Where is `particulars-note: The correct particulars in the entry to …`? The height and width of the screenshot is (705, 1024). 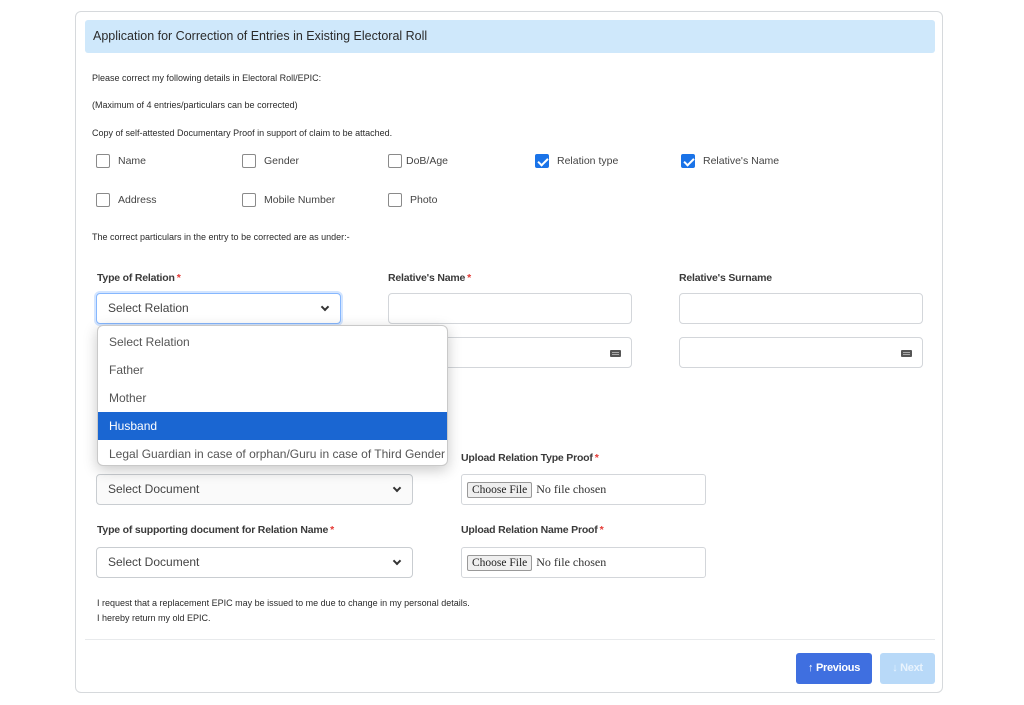
particulars-note: The correct particulars in the entry to … is located at coordinates (221, 237).